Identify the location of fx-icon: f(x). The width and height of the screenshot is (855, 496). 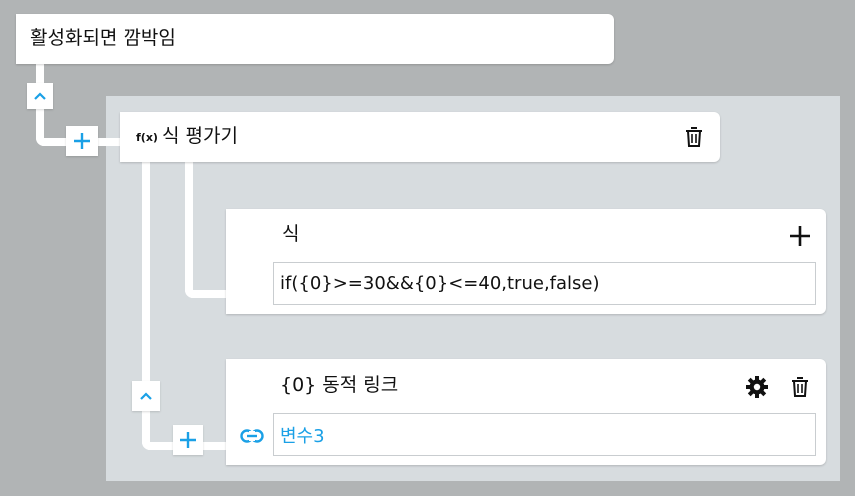
(147, 137).